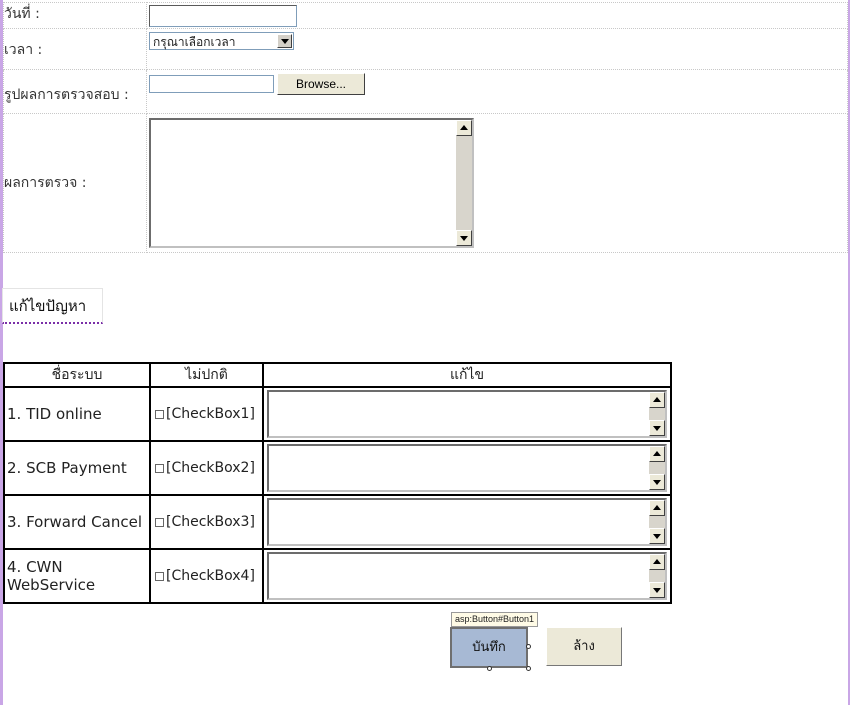 The height and width of the screenshot is (705, 850). I want to click on designer-control-tag: asp:Button#Button1, so click(495, 619).